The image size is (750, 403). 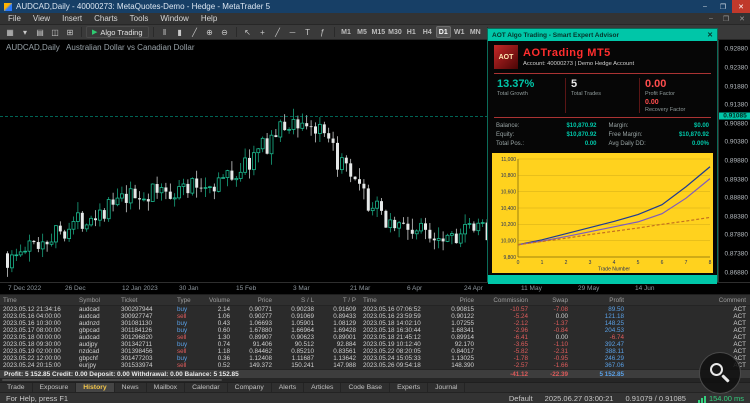 I want to click on cell-tp: 0.89001, so click(x=344, y=337).